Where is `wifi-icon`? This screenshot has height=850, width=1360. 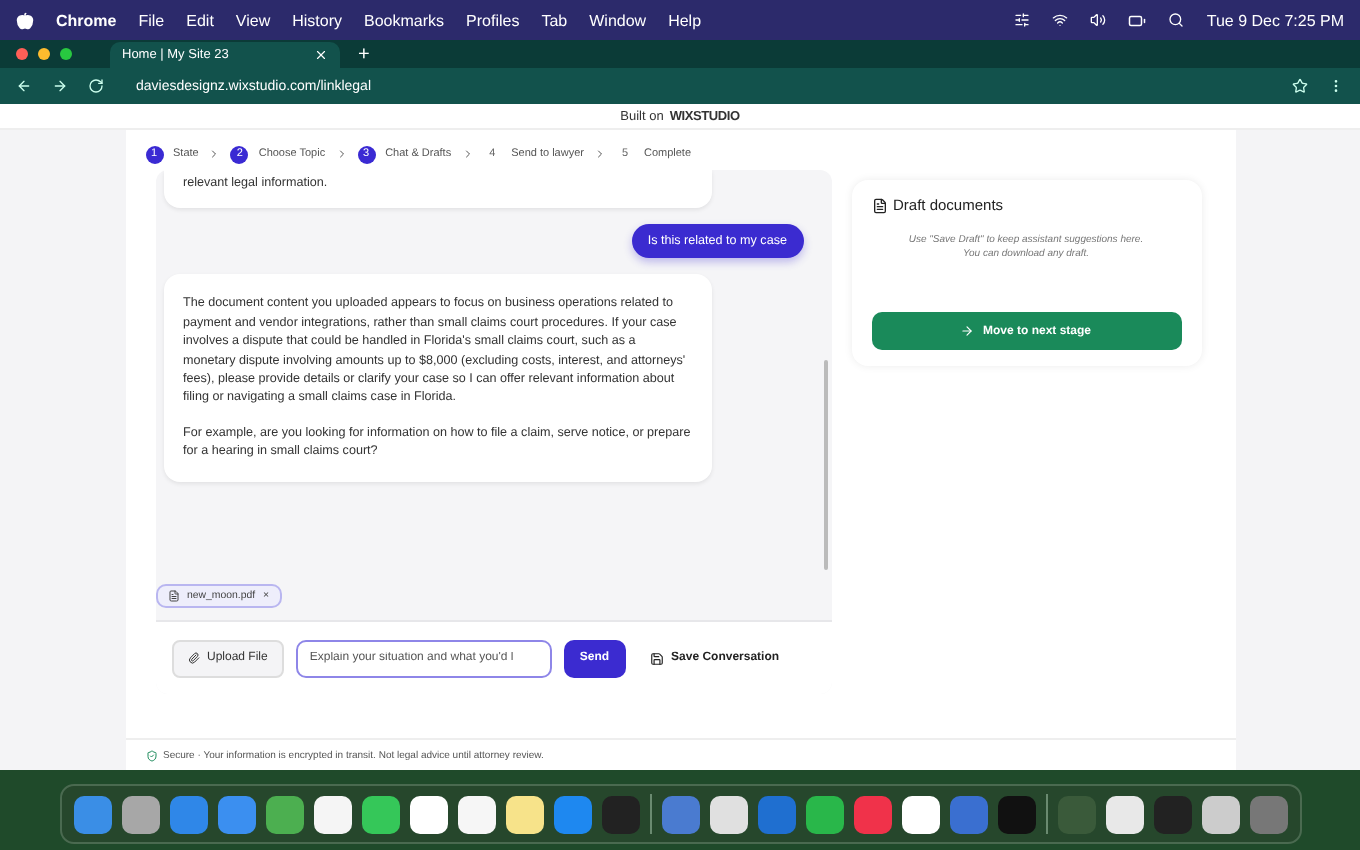
wifi-icon is located at coordinates (1060, 20).